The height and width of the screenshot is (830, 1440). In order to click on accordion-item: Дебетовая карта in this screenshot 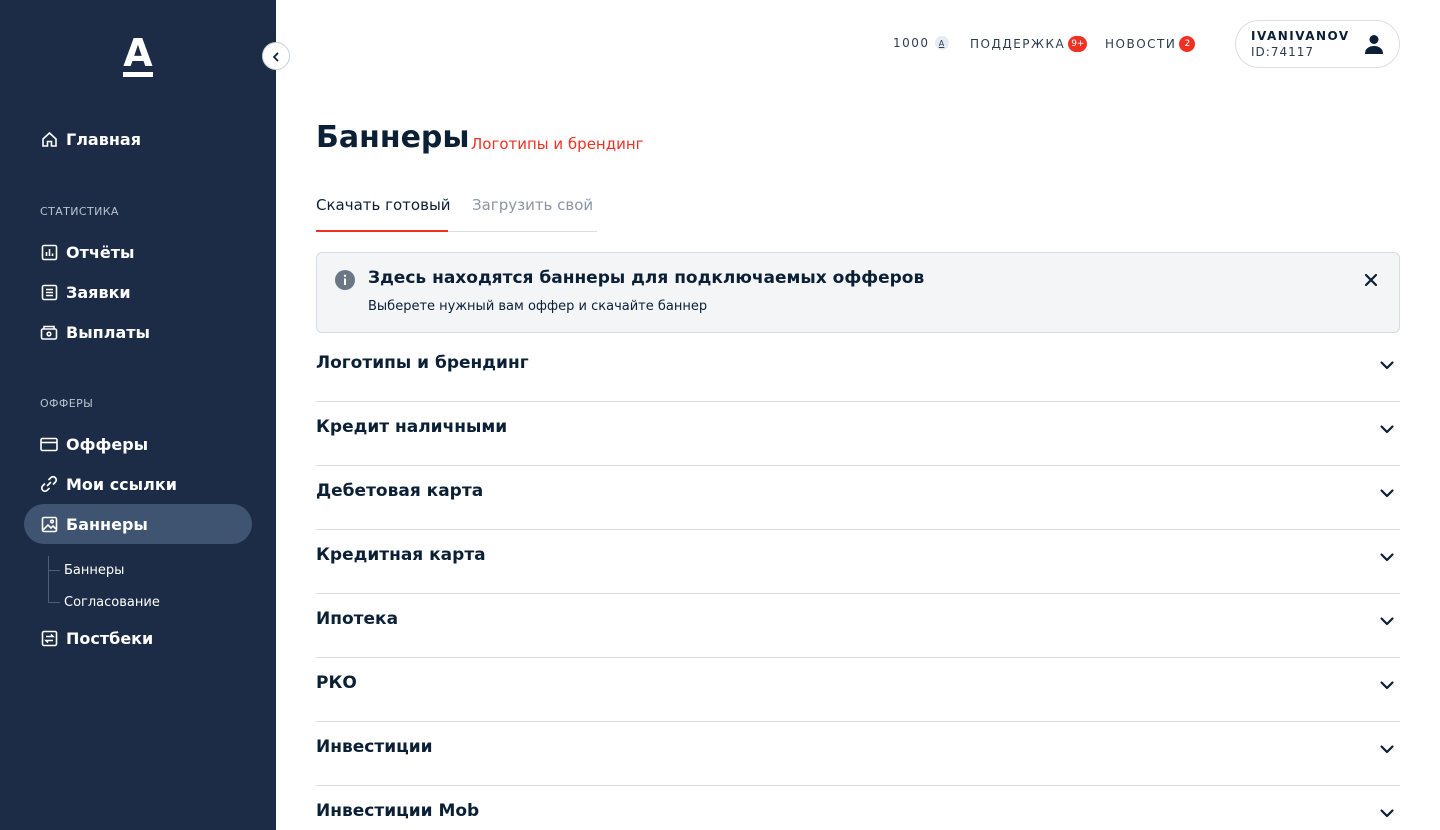, I will do `click(858, 498)`.